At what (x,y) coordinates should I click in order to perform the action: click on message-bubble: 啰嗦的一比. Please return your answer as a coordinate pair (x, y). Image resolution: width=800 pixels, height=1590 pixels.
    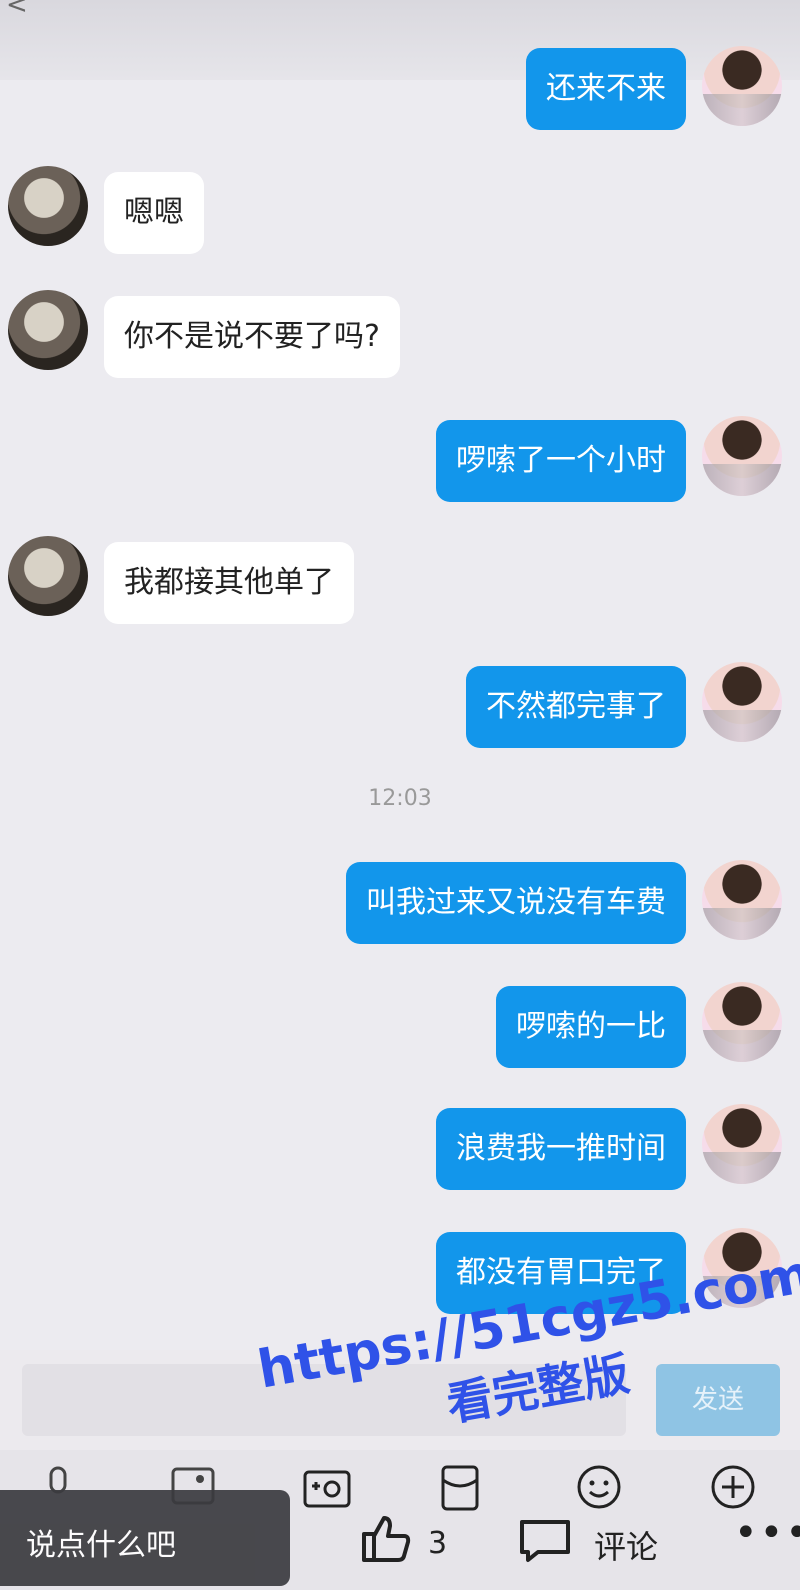
    Looking at the image, I should click on (591, 1027).